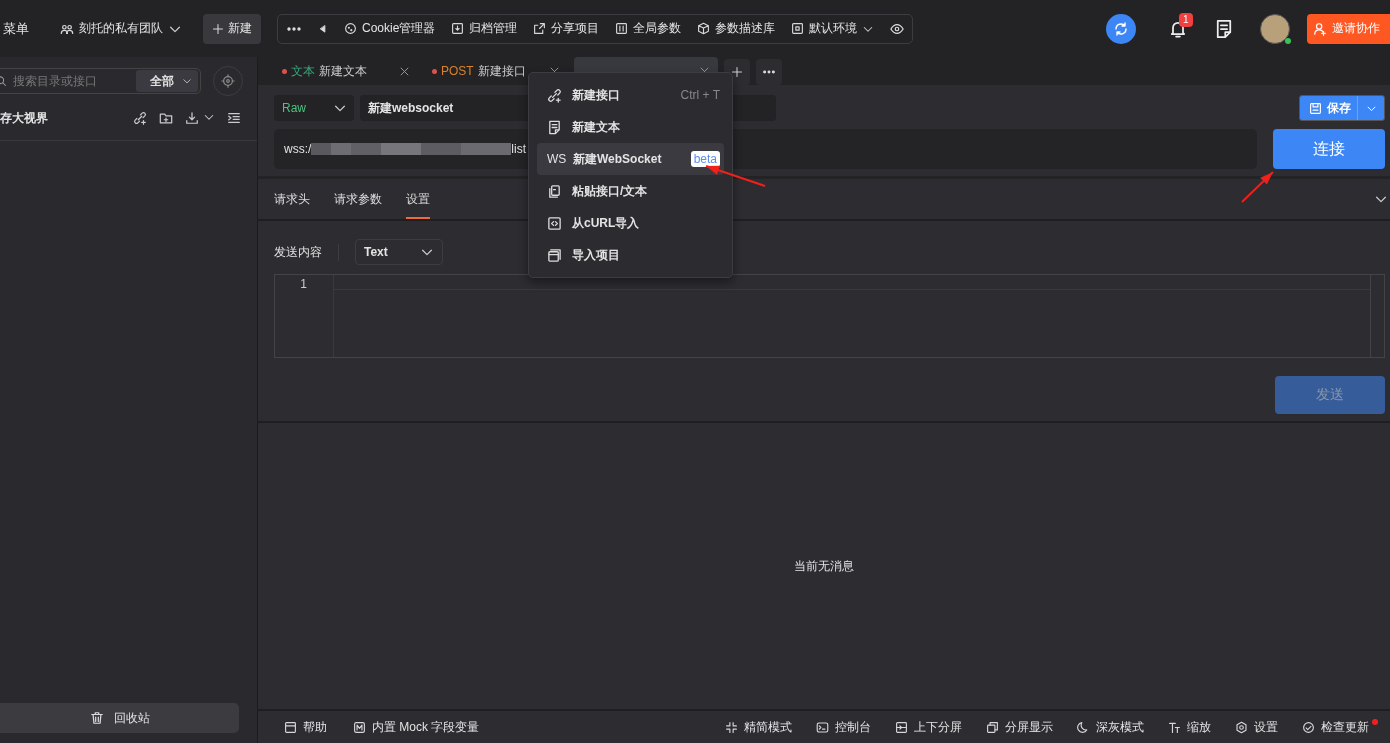 The width and height of the screenshot is (1390, 743). Describe the element at coordinates (518, 149) in the screenshot. I see `url-text: list` at that location.